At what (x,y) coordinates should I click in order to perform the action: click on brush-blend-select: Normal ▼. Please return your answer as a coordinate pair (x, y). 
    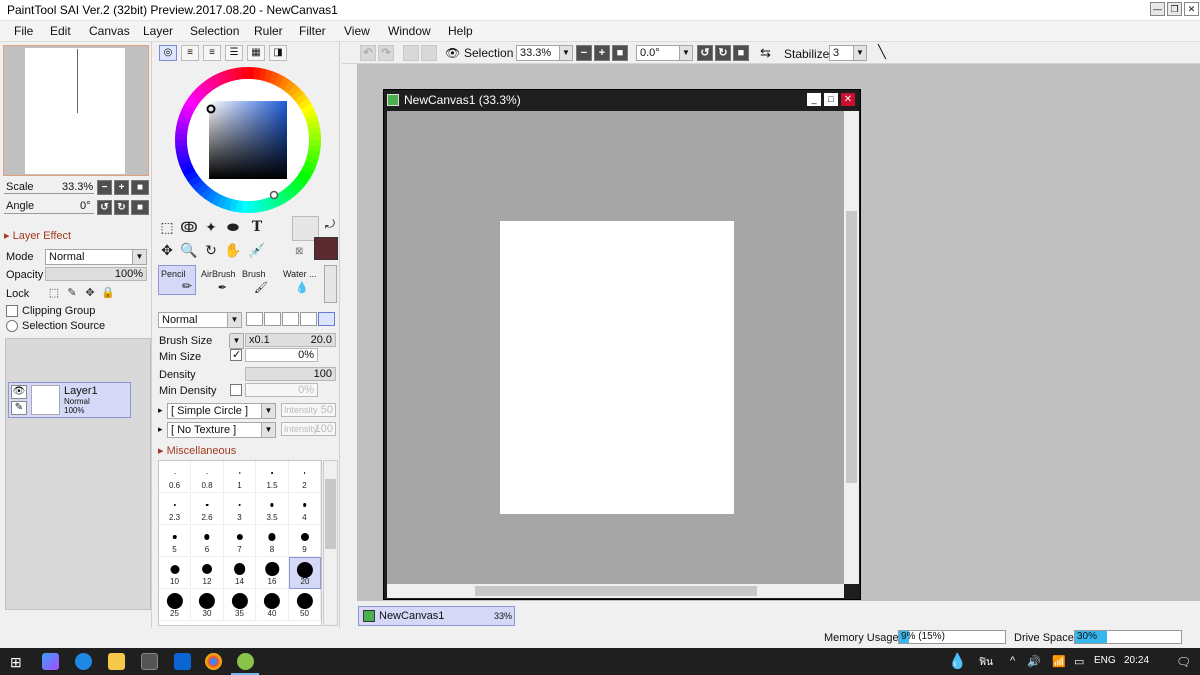
    Looking at the image, I should click on (200, 320).